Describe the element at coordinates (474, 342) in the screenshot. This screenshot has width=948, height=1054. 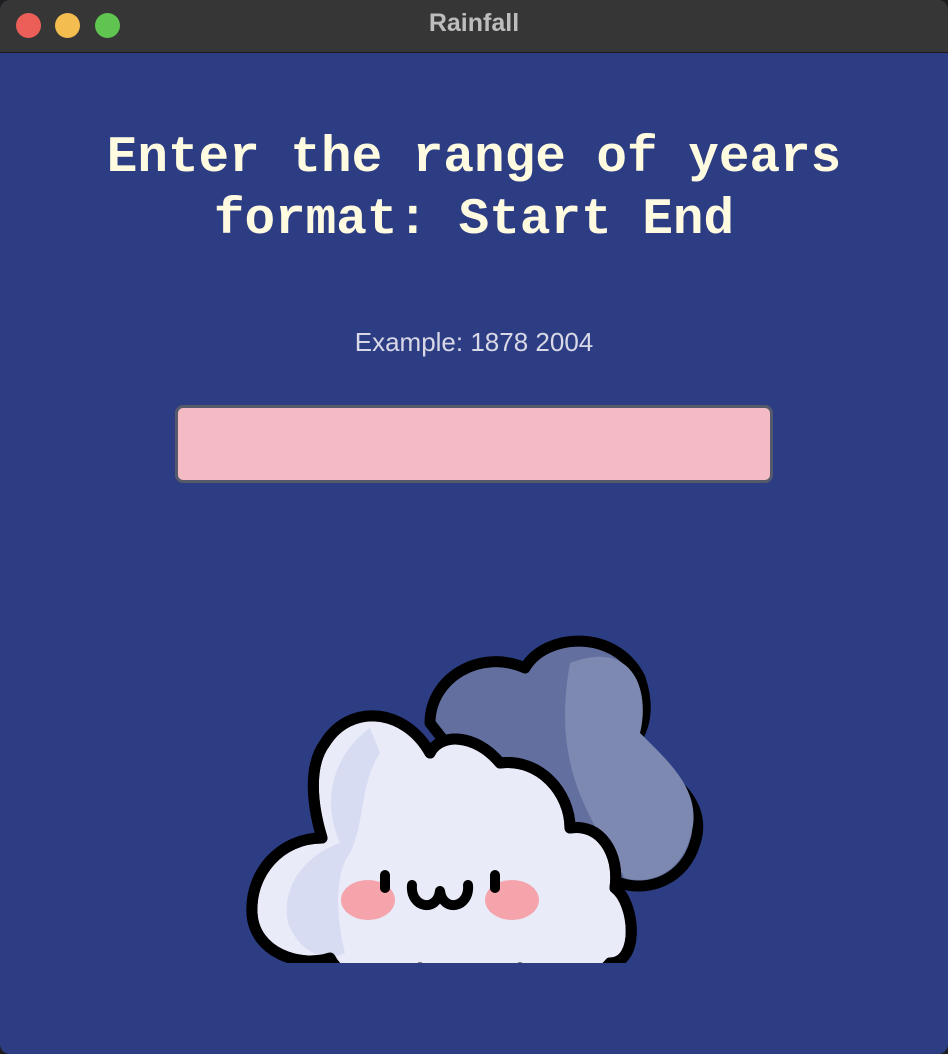
I see `example-hint: Example: 1878 2004` at that location.